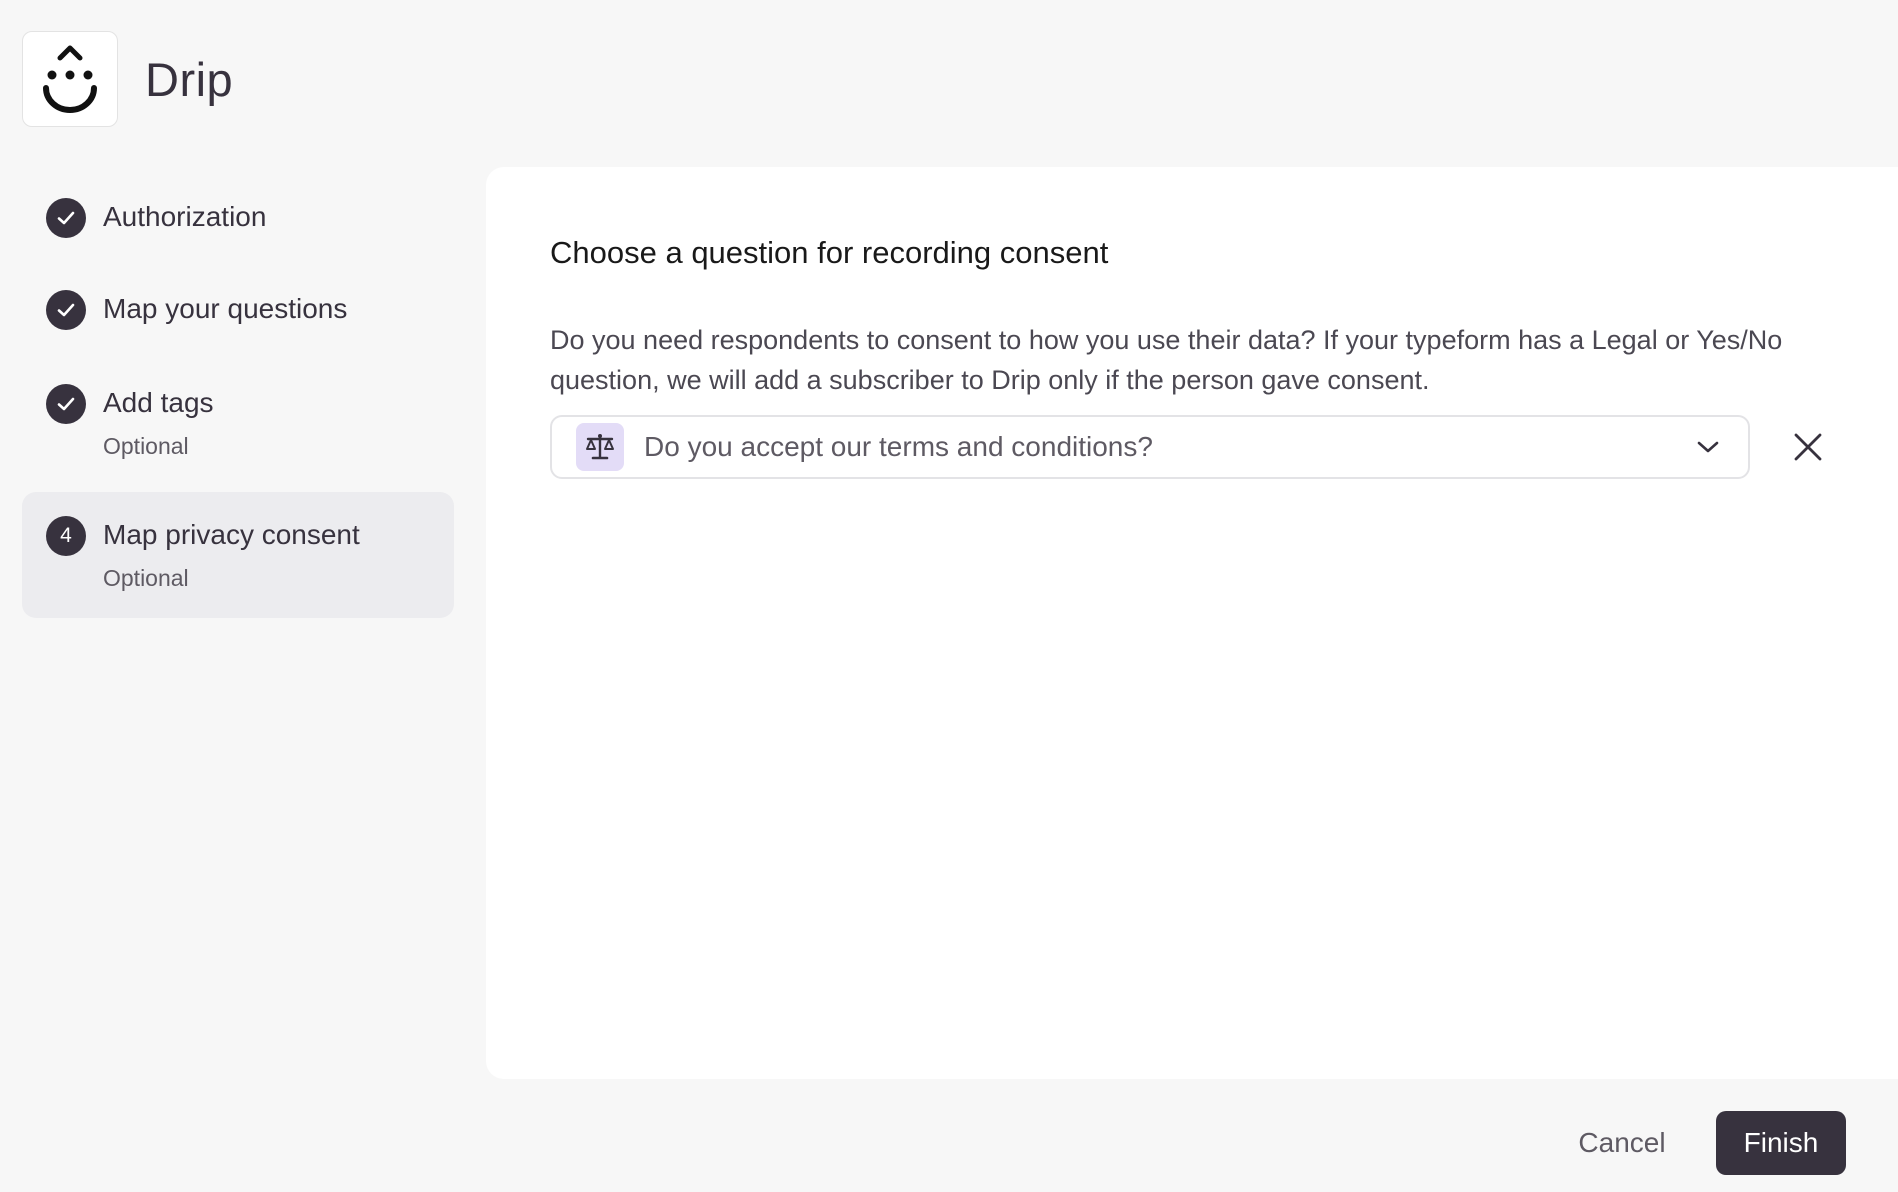 The width and height of the screenshot is (1898, 1192). I want to click on step-authorization: Authorization, so click(238, 217).